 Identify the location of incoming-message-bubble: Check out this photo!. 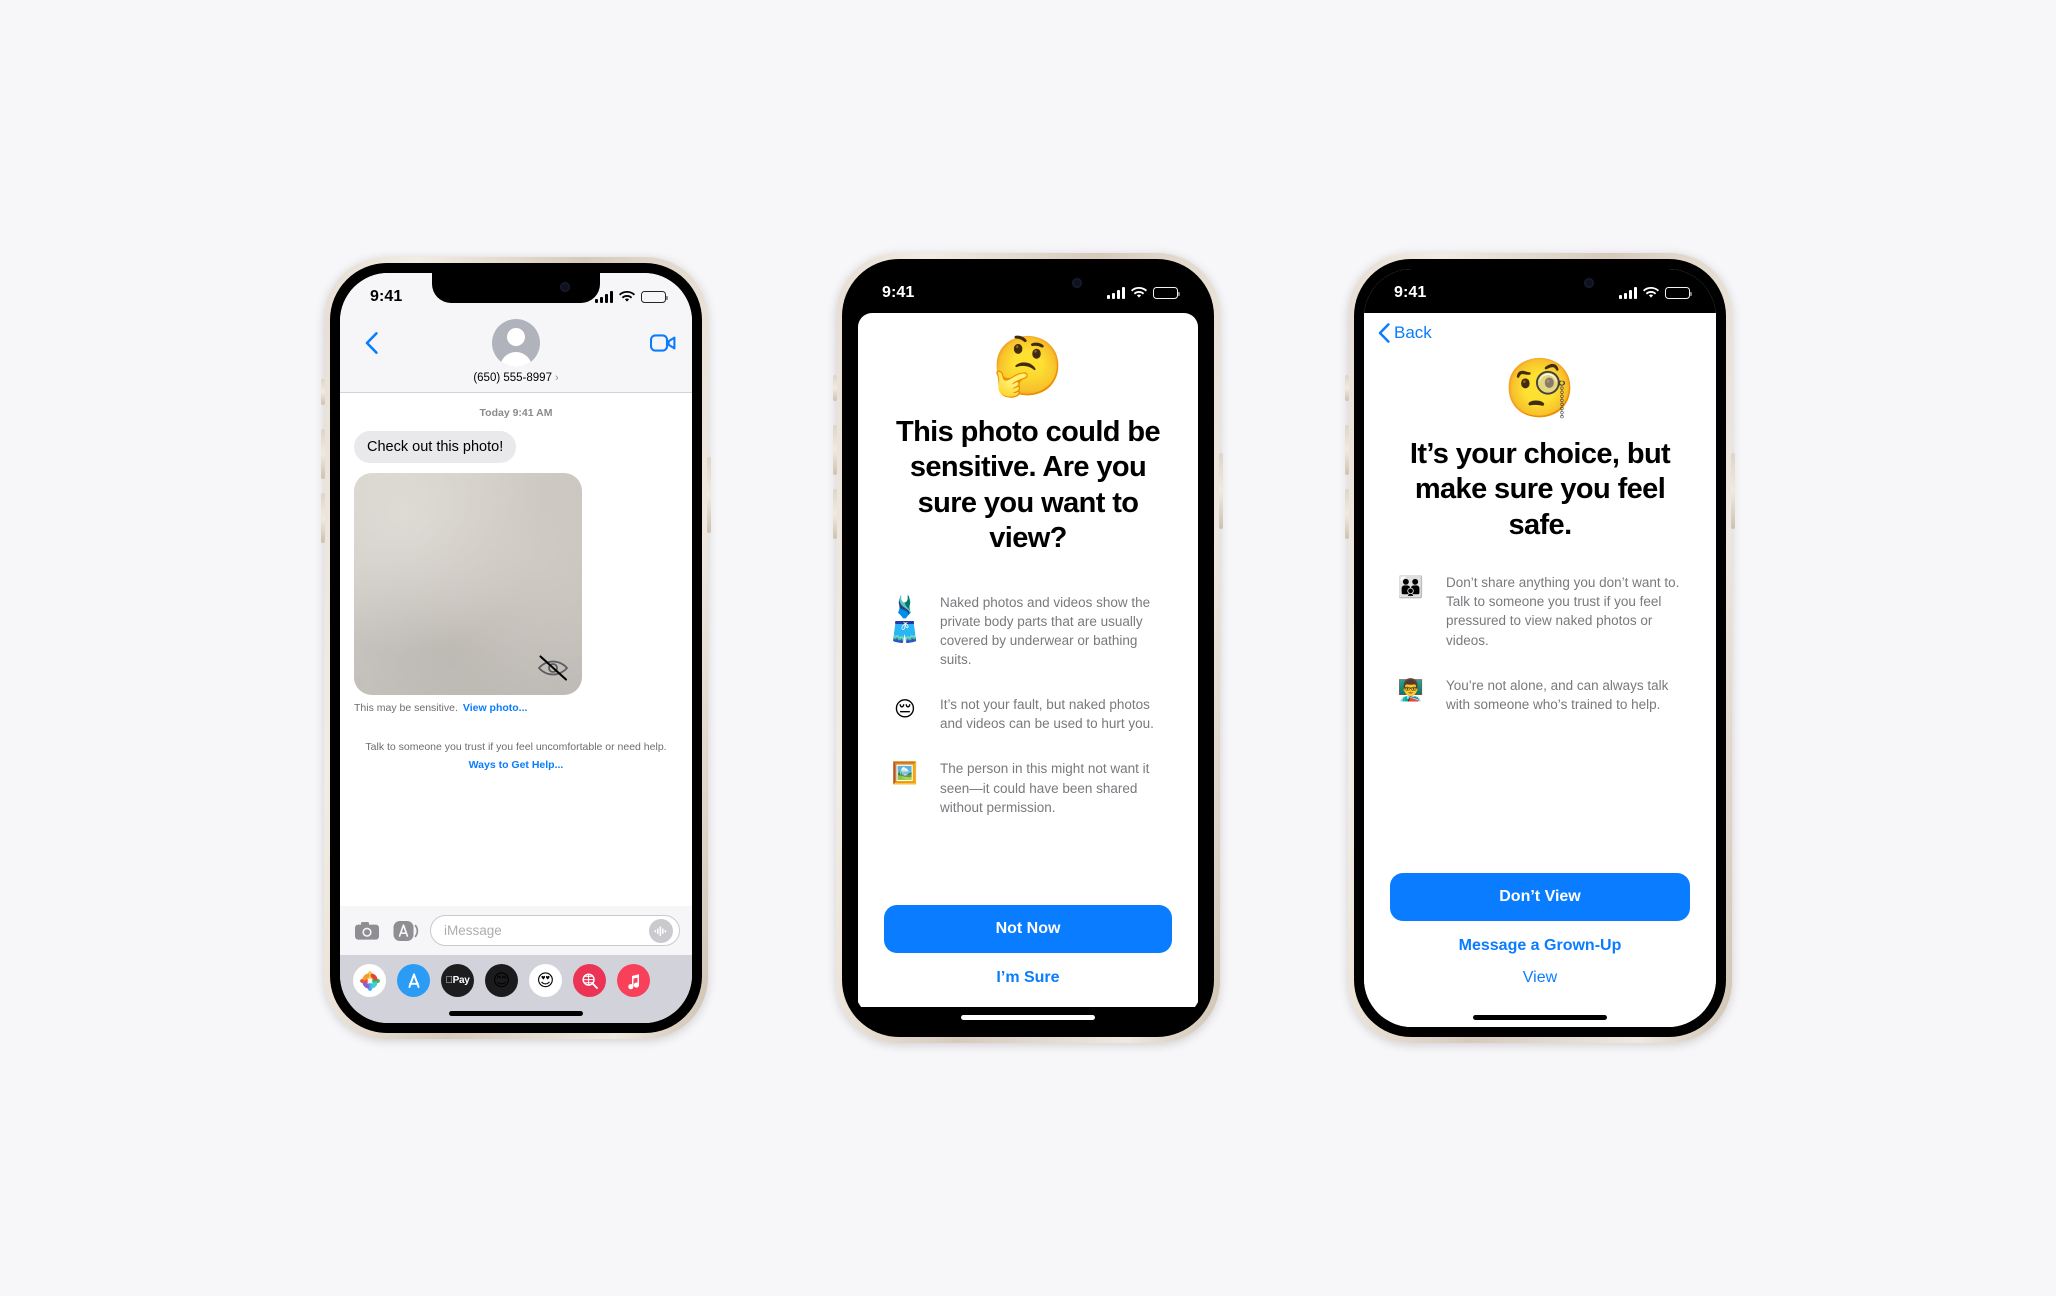
(432, 447).